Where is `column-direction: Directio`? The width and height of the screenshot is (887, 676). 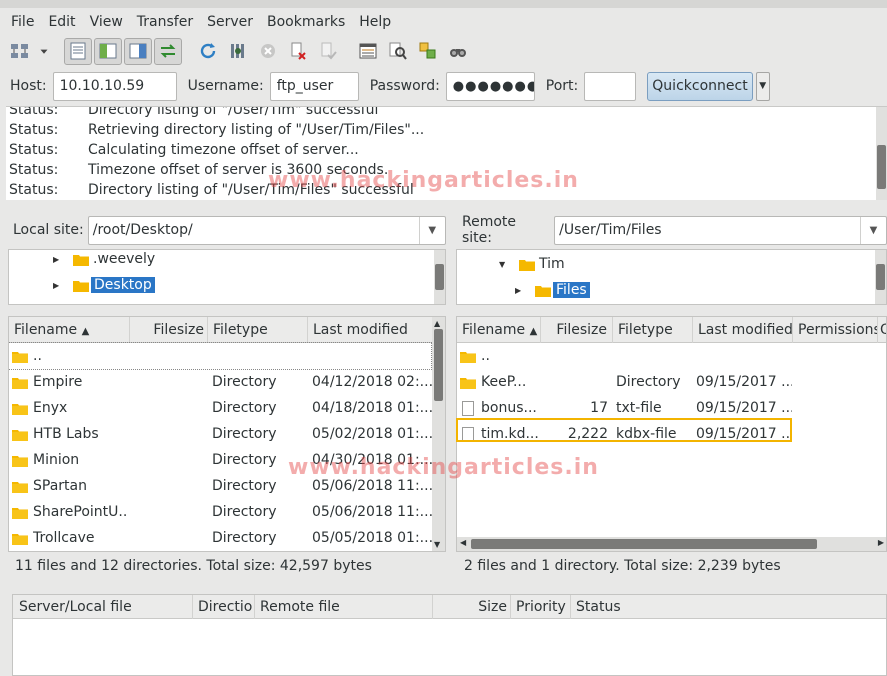 column-direction: Directio is located at coordinates (224, 607).